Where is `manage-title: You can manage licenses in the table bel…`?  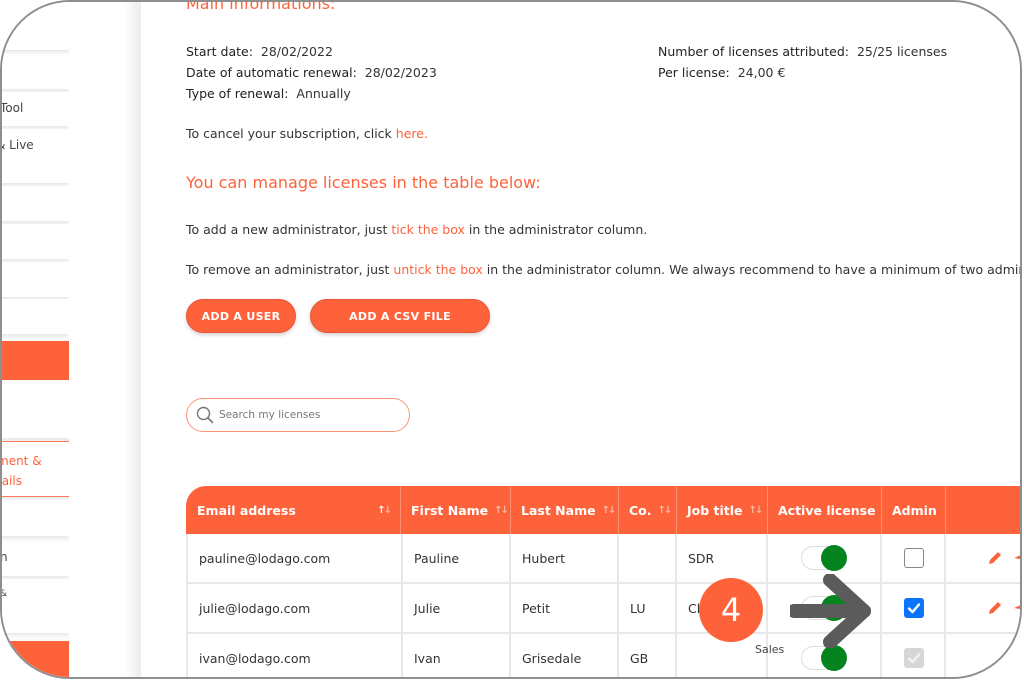 manage-title: You can manage licenses in the table bel… is located at coordinates (363, 182).